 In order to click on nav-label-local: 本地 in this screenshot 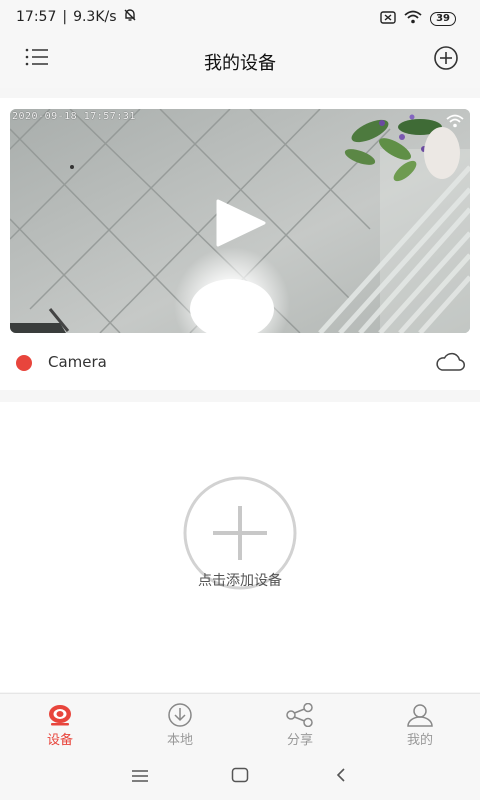, I will do `click(179, 740)`.